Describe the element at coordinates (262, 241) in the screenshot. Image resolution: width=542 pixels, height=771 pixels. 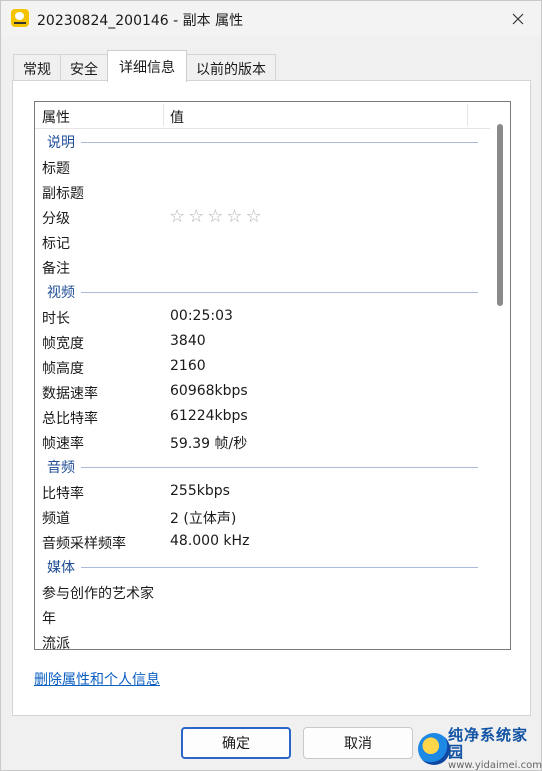
I see `list-item: 标记` at that location.